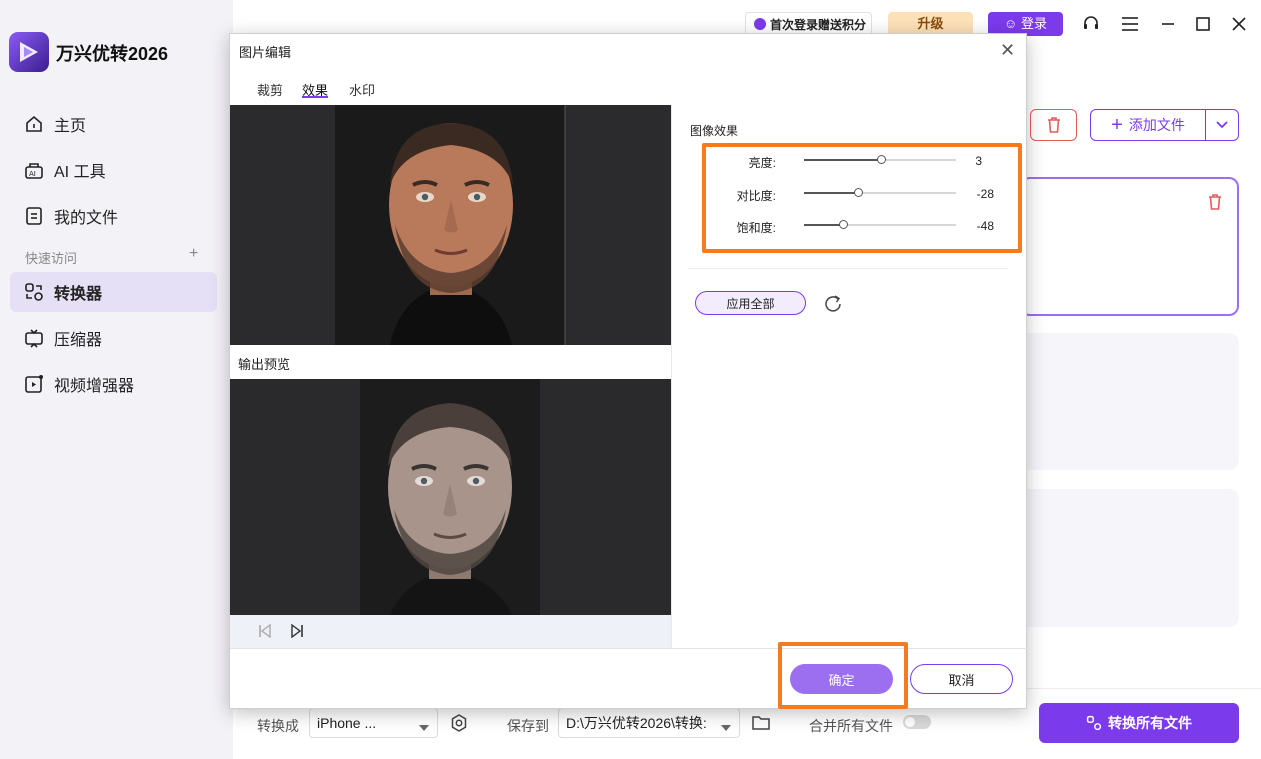 The image size is (1261, 759). What do you see at coordinates (917, 722) in the screenshot?
I see `merge-files-toggle` at bounding box center [917, 722].